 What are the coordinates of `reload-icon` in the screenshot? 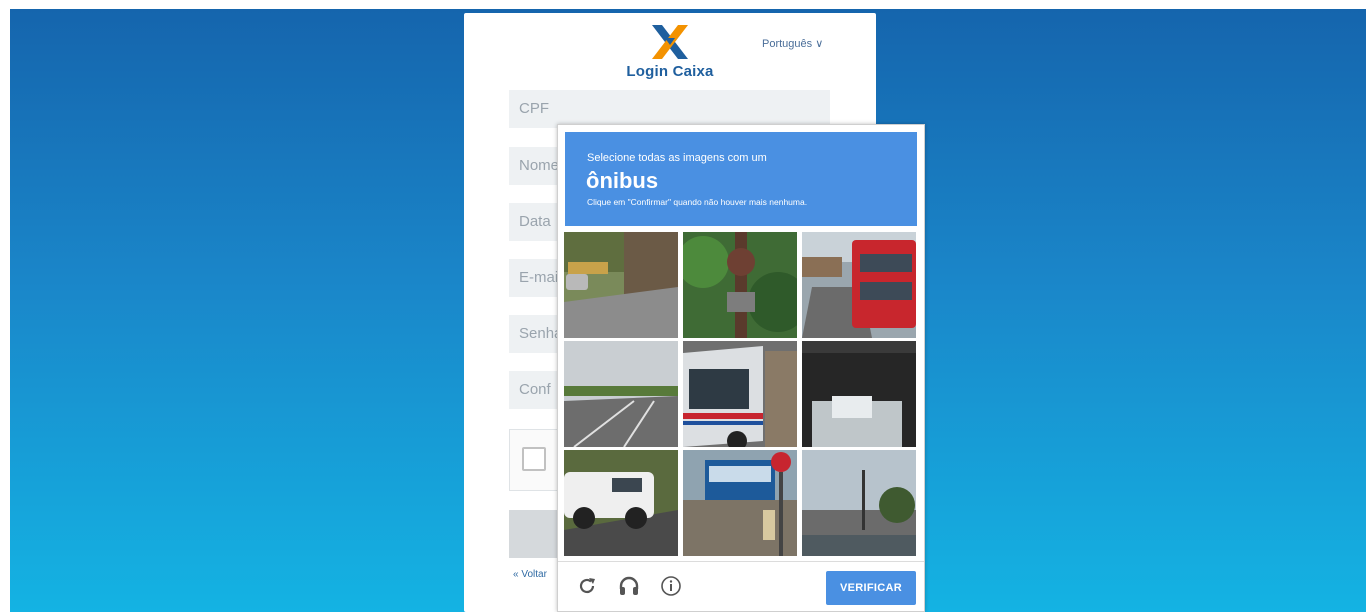 It's located at (587, 586).